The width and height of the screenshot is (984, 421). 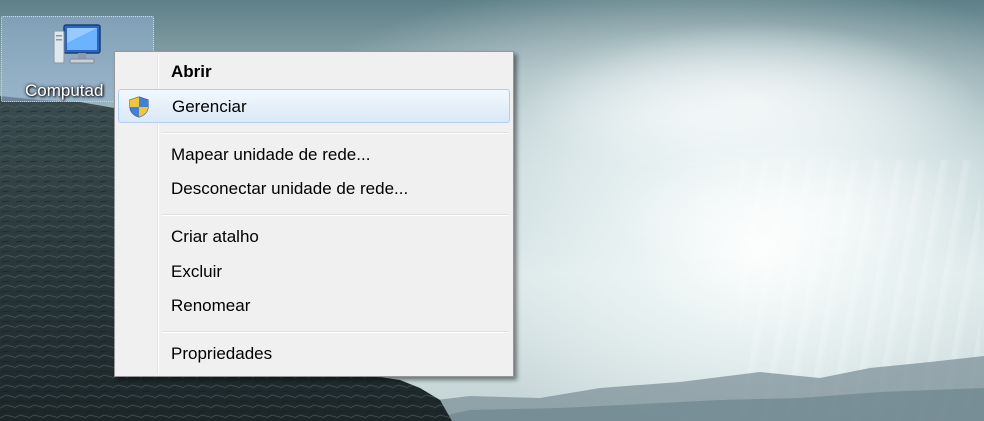 I want to click on menu-item-renomear: Renomear, so click(x=314, y=306).